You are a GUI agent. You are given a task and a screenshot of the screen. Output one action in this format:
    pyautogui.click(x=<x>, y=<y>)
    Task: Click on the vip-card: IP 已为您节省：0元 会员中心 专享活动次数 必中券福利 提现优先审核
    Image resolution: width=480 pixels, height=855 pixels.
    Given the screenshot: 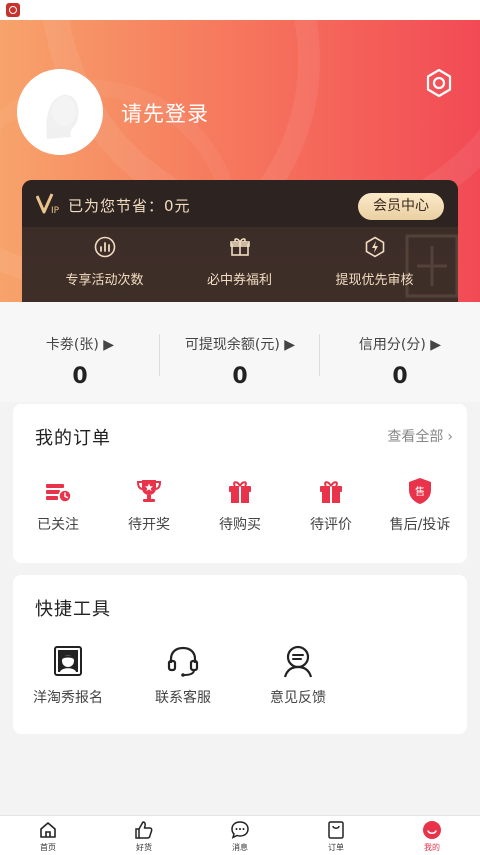 What is the action you would take?
    pyautogui.click(x=240, y=241)
    